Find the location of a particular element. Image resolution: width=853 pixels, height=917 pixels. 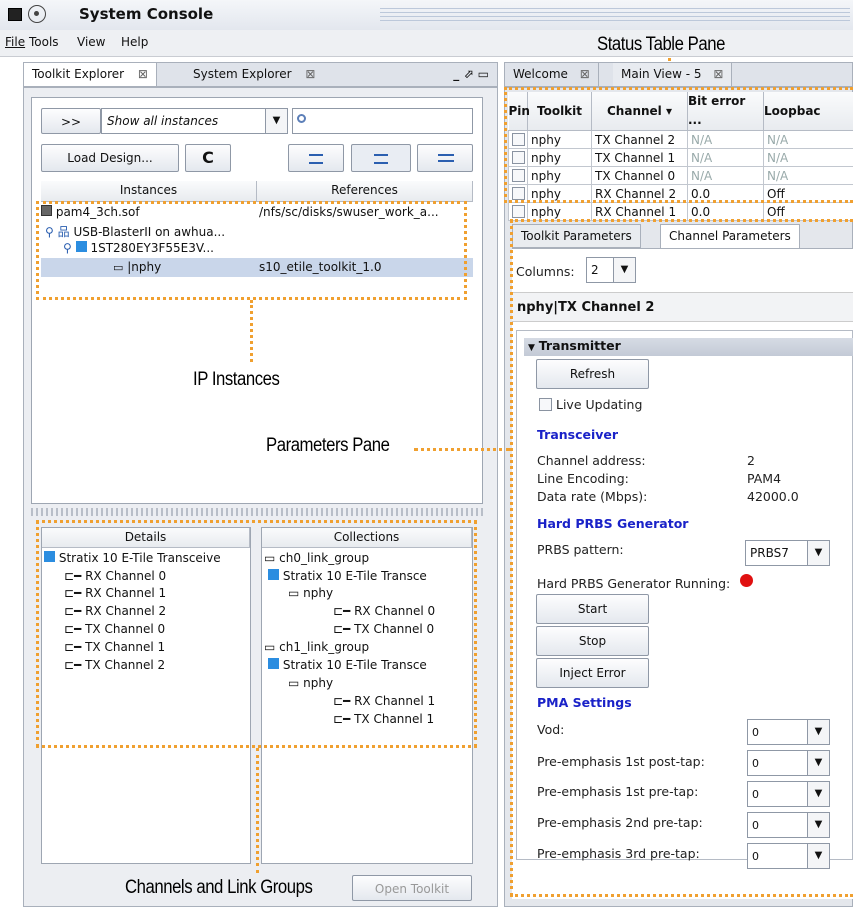

tab-welcome-label: Welcome is located at coordinates (540, 74).